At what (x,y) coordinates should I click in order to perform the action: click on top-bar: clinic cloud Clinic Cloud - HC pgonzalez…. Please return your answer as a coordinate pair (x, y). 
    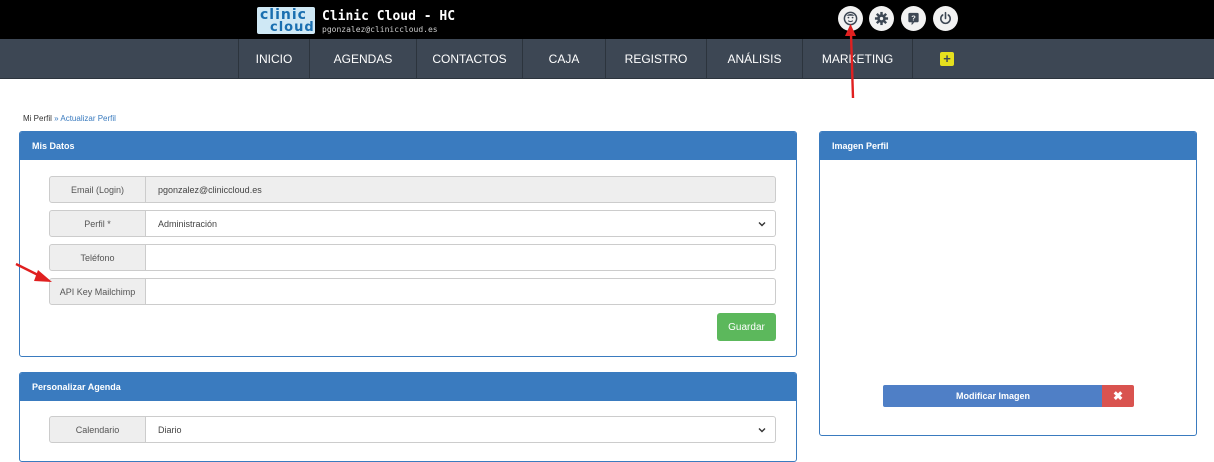
    Looking at the image, I should click on (607, 19).